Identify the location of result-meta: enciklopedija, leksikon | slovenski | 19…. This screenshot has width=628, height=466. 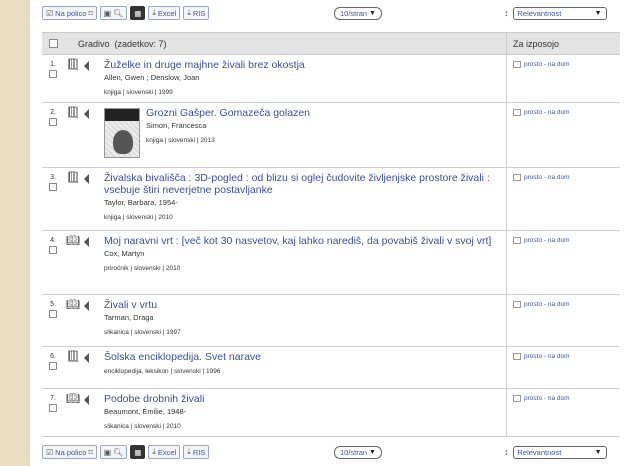
(162, 372).